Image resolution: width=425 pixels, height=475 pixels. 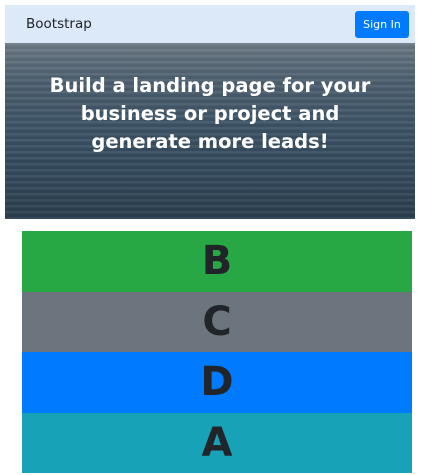 I want to click on block-a: A, so click(x=217, y=442).